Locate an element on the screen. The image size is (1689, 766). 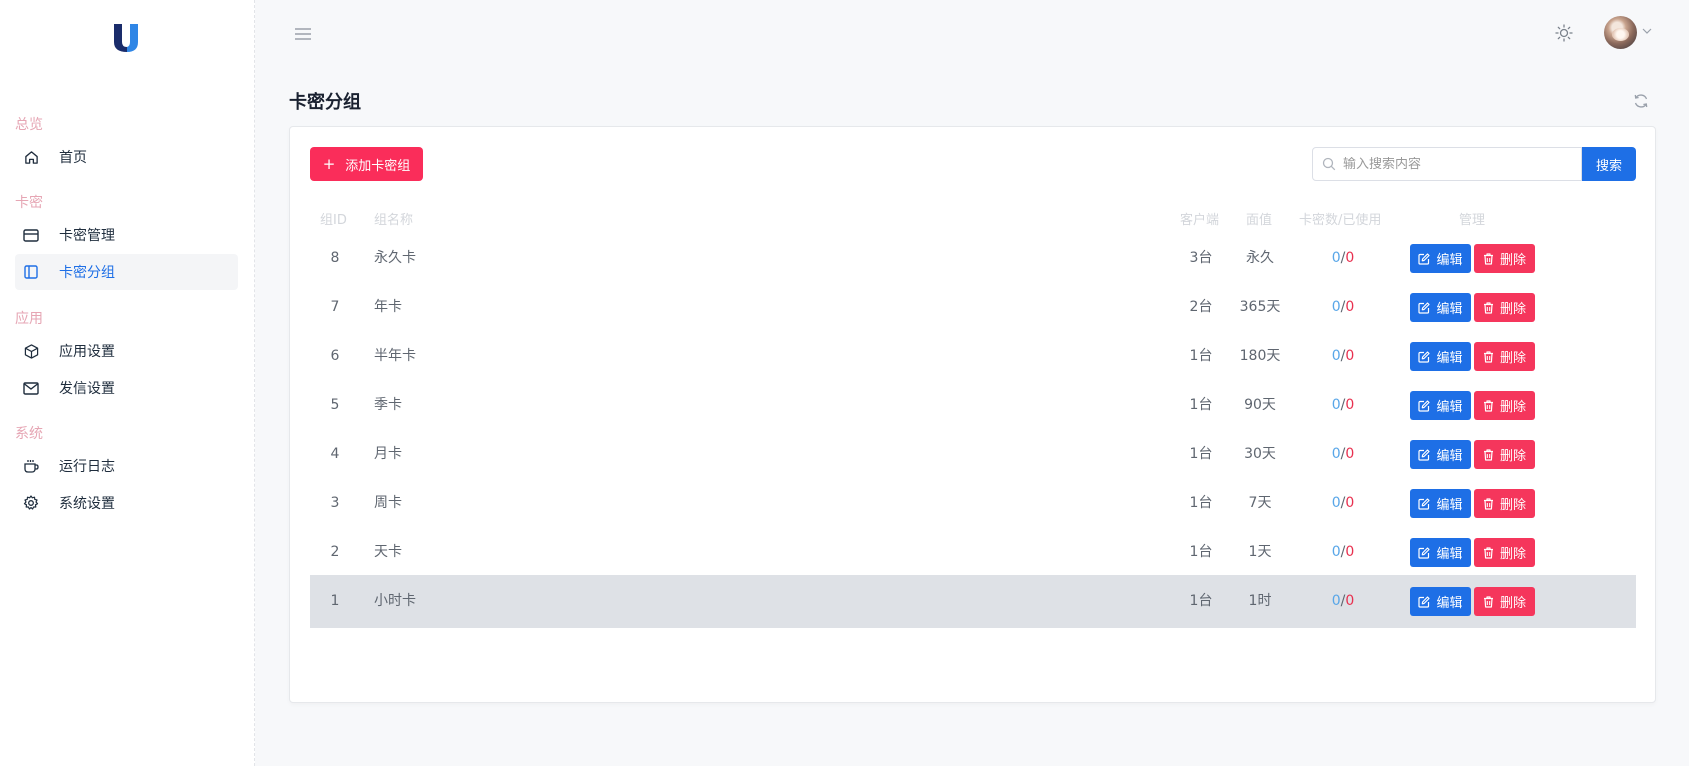
sidebar-item-home: 首页 is located at coordinates (126, 157).